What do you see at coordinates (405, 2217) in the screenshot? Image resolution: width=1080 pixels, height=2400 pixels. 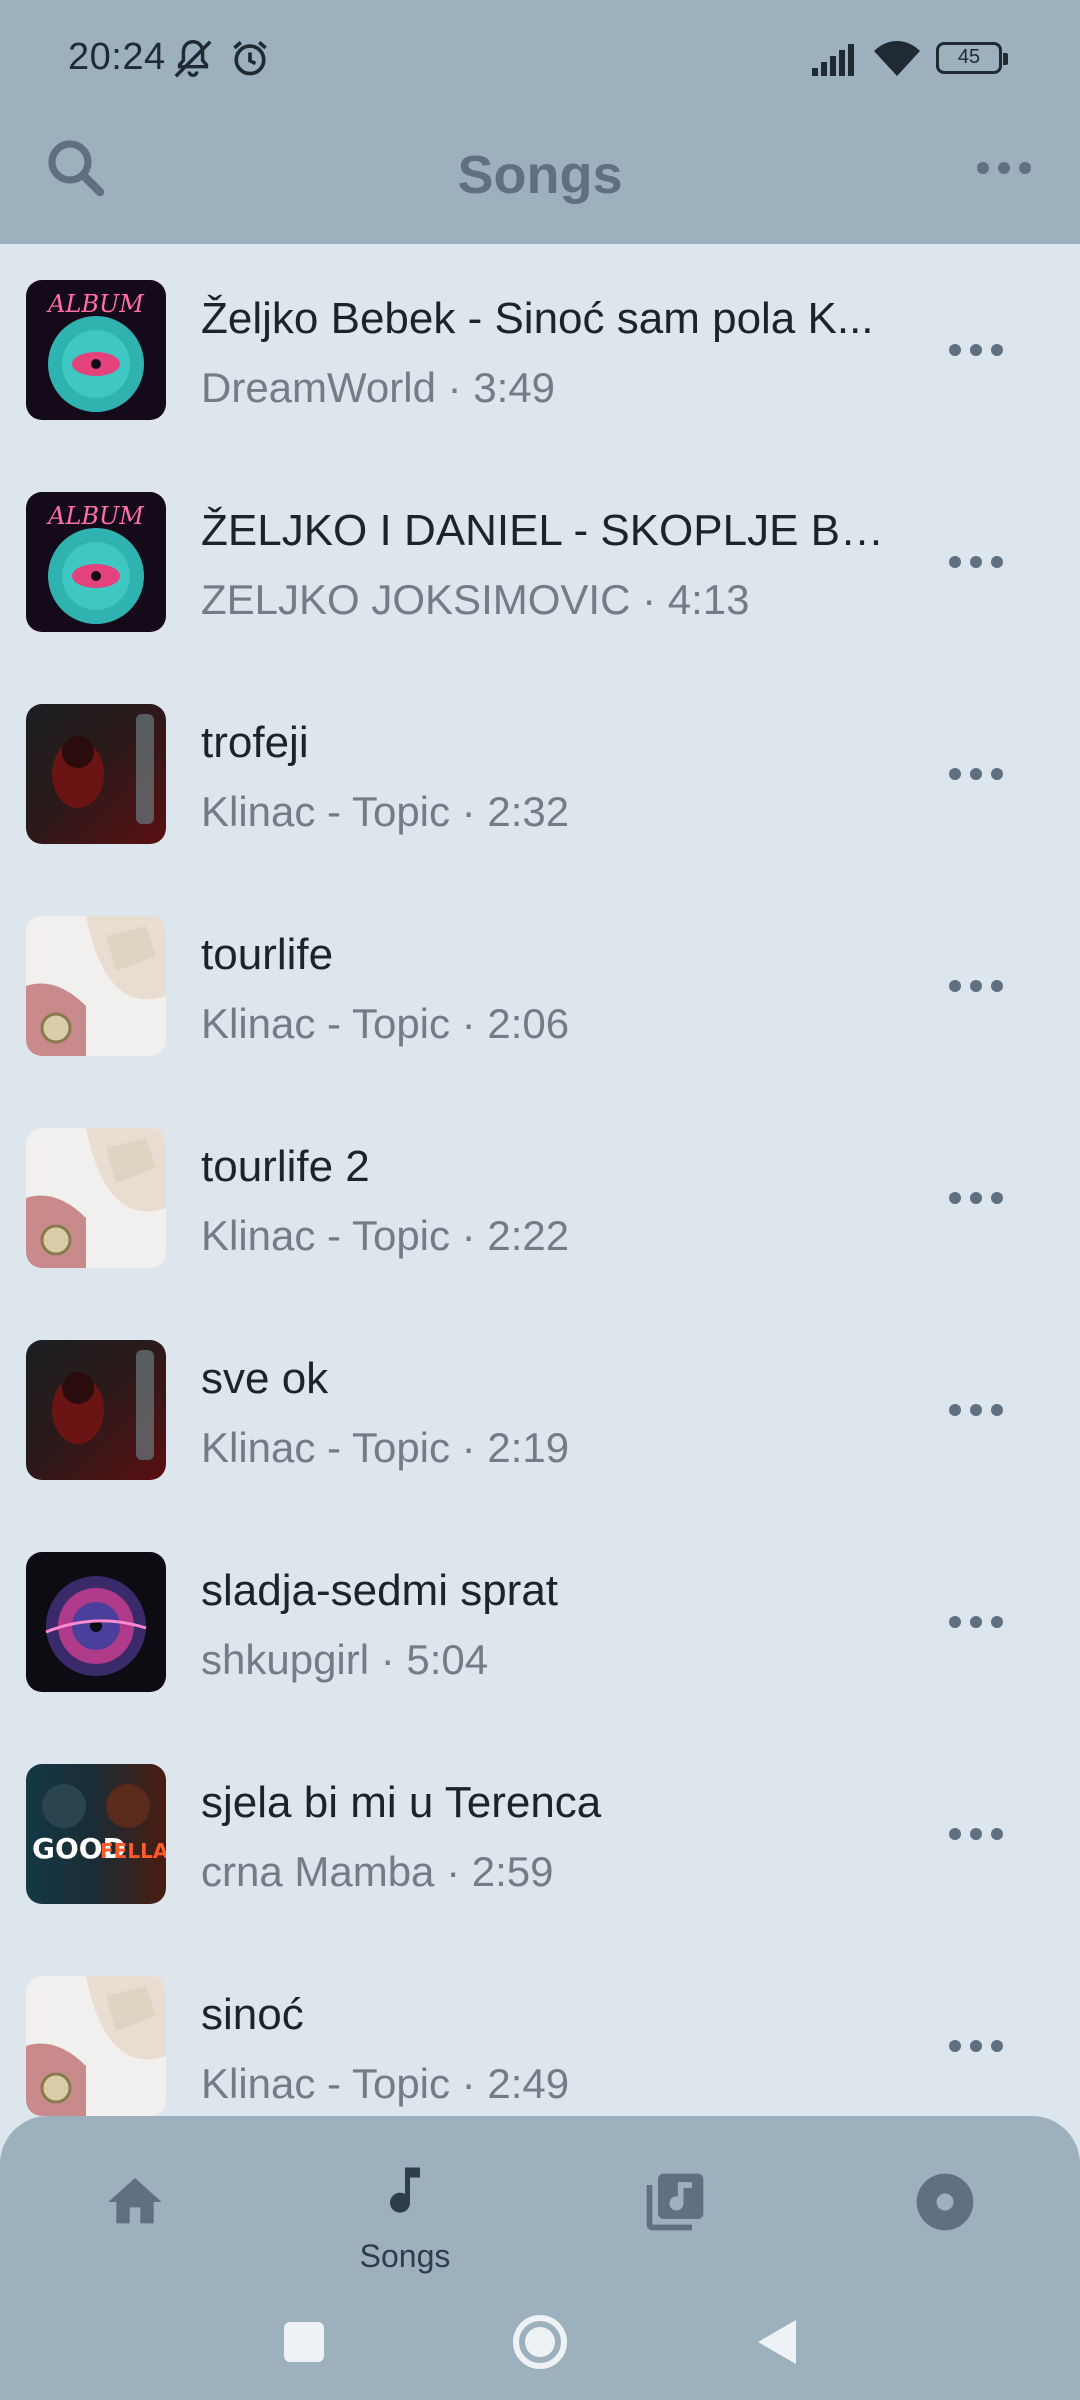 I see `nav-songs: Songs` at bounding box center [405, 2217].